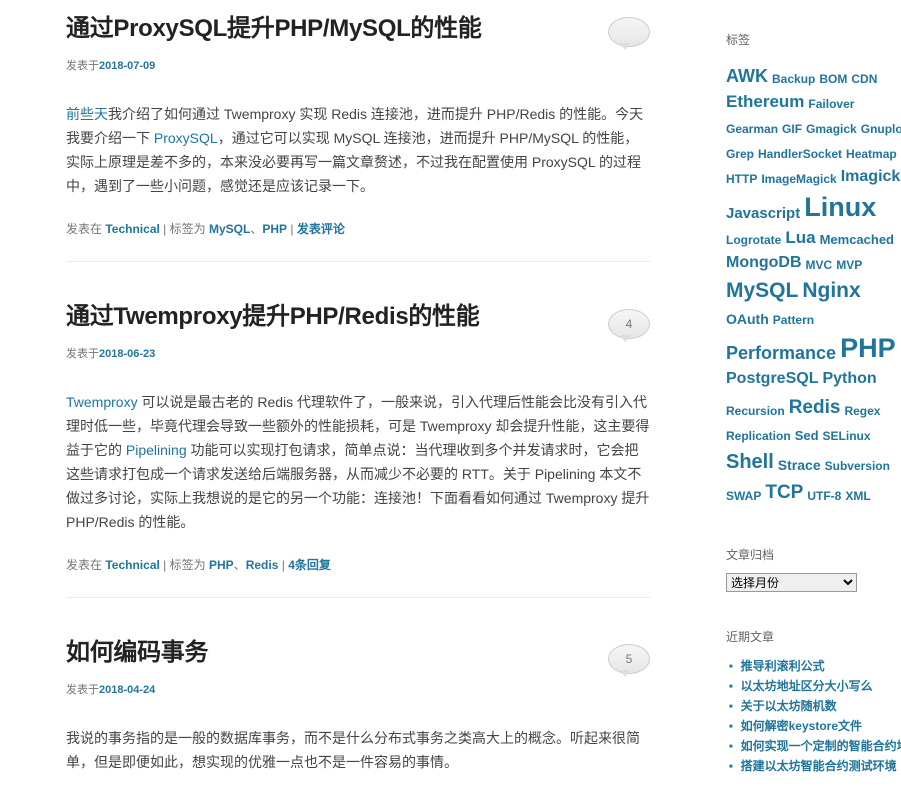 The image size is (901, 793). What do you see at coordinates (743, 496) in the screenshot?
I see `tag-cloud-link: SWAP` at bounding box center [743, 496].